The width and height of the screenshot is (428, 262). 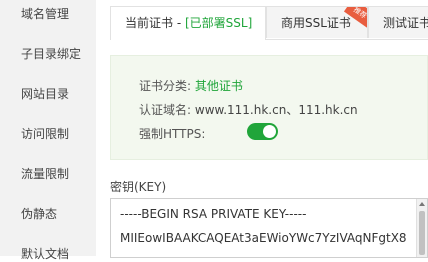 What do you see at coordinates (276, 110) in the screenshot?
I see `cert-domain-value: www.111.hk.cn、111.hk.cn` at bounding box center [276, 110].